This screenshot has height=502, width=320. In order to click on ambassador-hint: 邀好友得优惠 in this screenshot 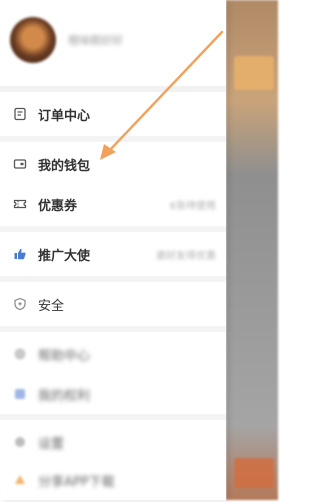, I will do `click(186, 256)`.